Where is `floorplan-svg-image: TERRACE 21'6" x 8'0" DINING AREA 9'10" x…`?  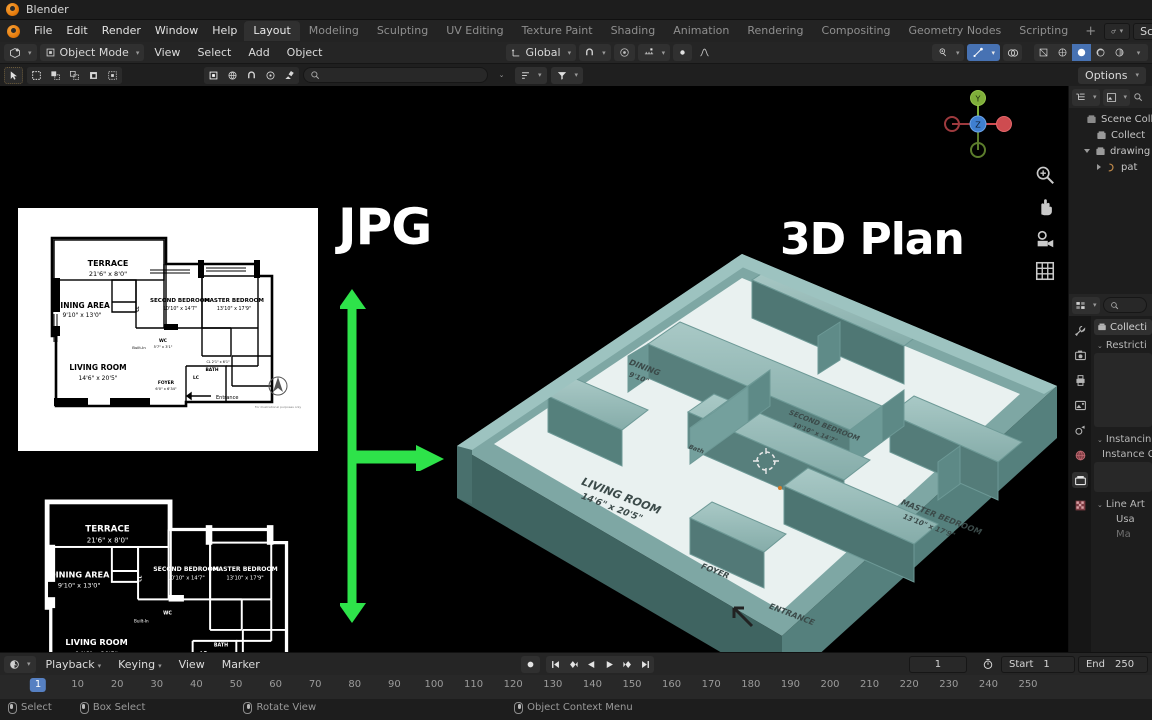
floorplan-svg-image: TERRACE 21'6" x 8'0" DINING AREA 9'10" x… is located at coordinates (173, 562).